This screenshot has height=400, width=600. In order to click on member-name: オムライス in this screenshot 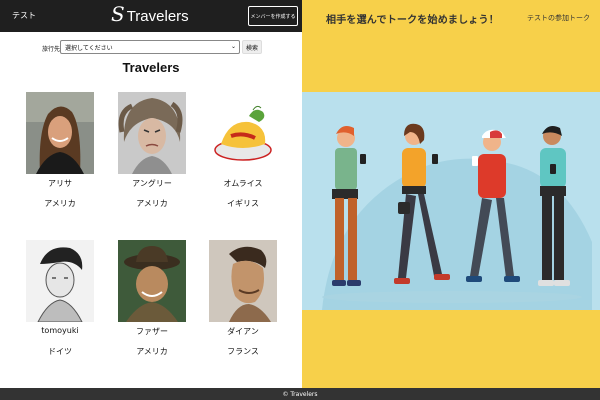, I will do `click(243, 183)`.